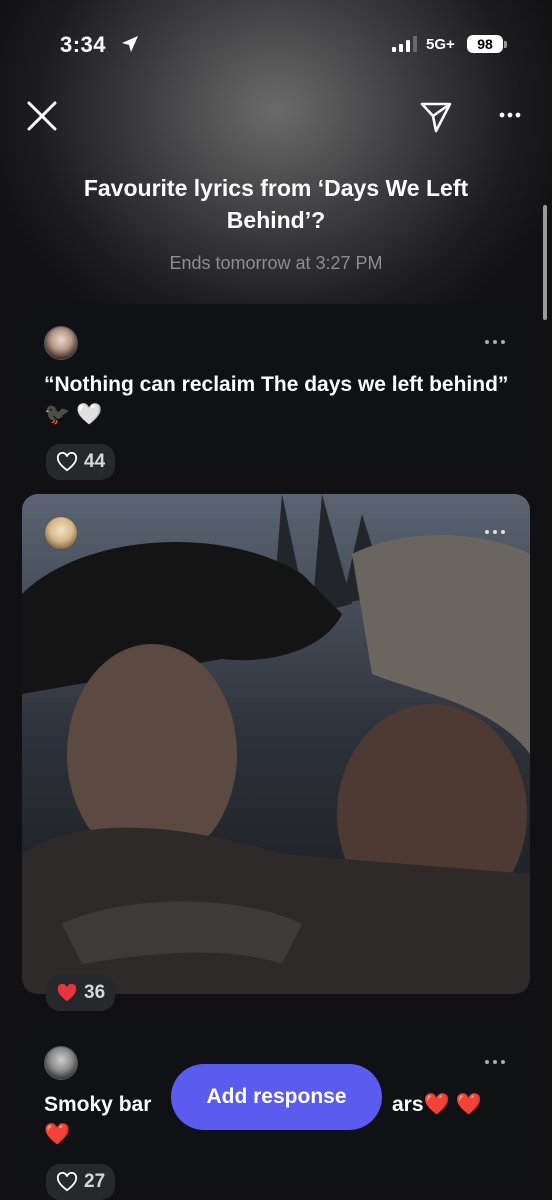  I want to click on add-response-button: Add response, so click(276, 1097).